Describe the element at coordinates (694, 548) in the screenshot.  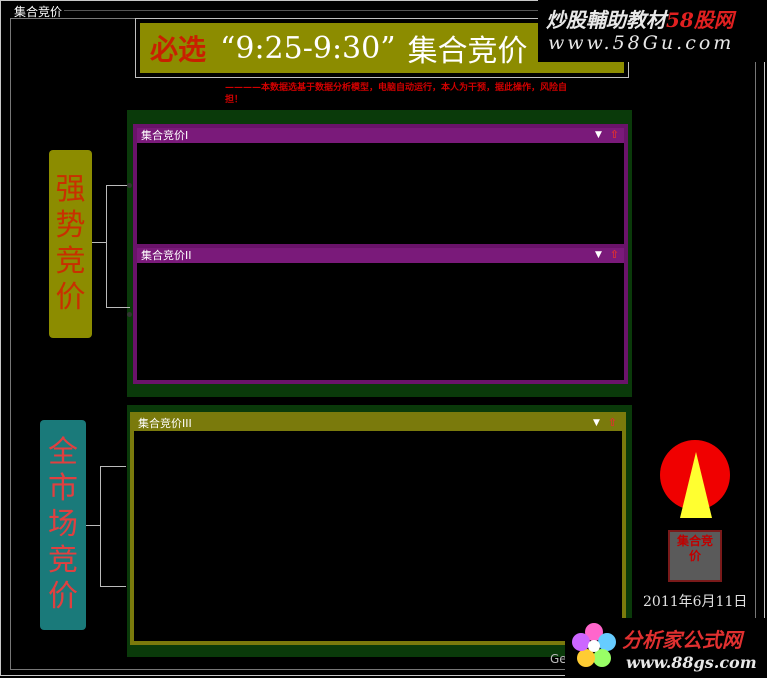
I see `seal-text: 集合竞价` at that location.